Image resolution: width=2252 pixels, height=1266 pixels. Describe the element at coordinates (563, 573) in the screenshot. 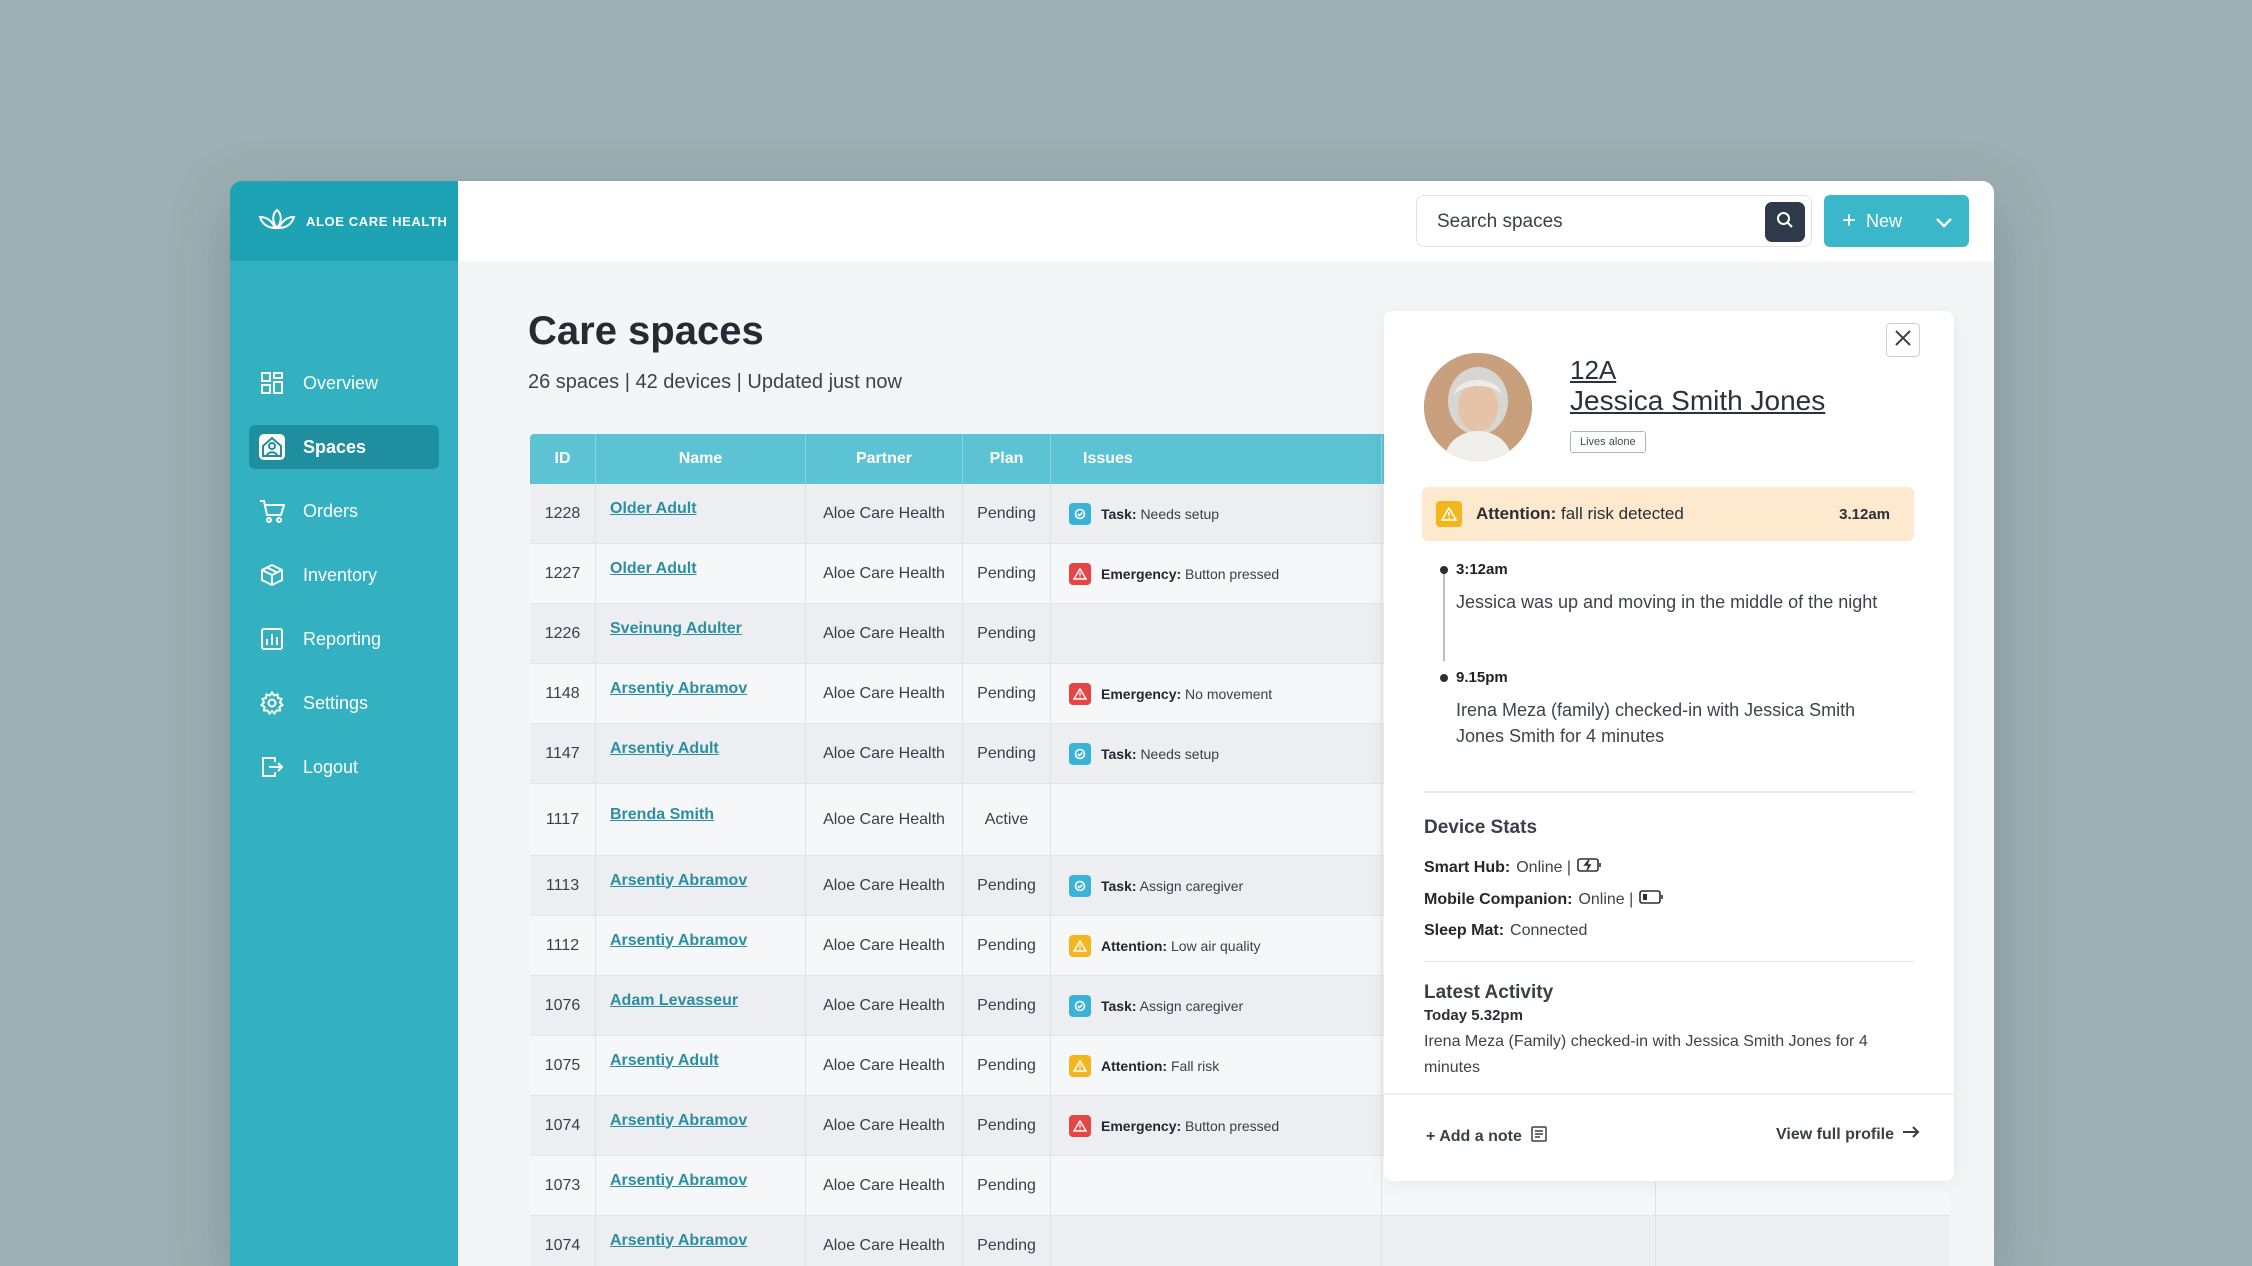

I see `cell-id: 1227` at that location.